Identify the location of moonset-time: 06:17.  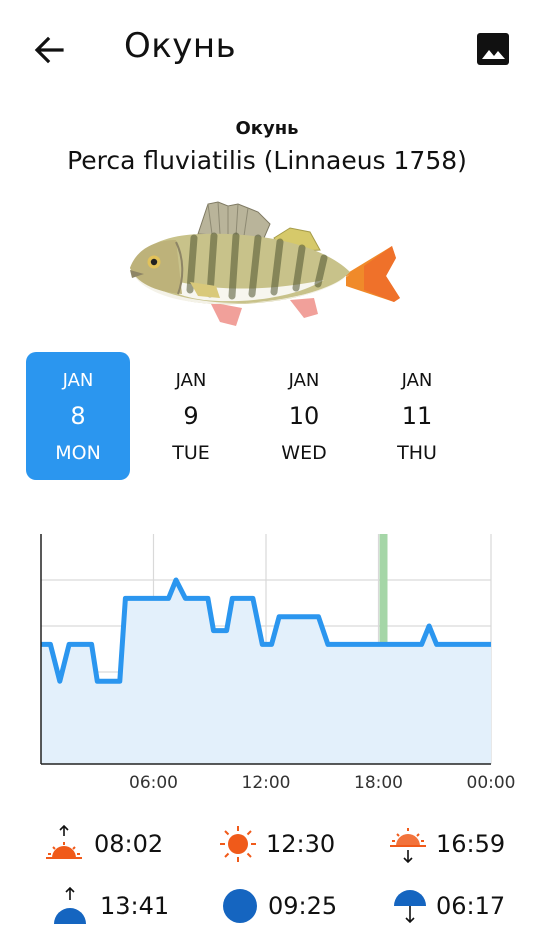
(471, 906).